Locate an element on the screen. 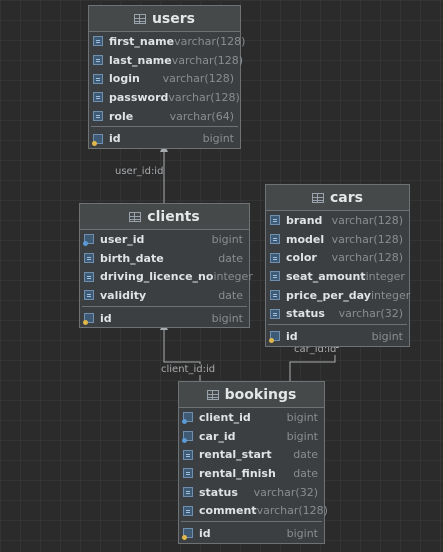  column-name: seat_amount is located at coordinates (326, 276).